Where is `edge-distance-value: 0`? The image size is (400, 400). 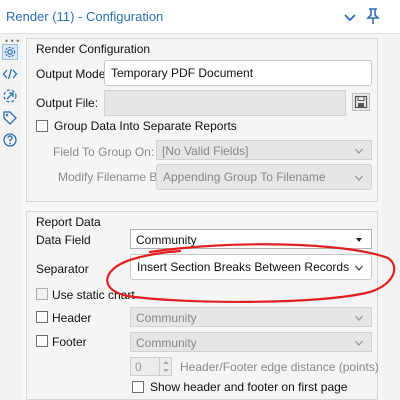
edge-distance-value: 0 is located at coordinates (138, 367).